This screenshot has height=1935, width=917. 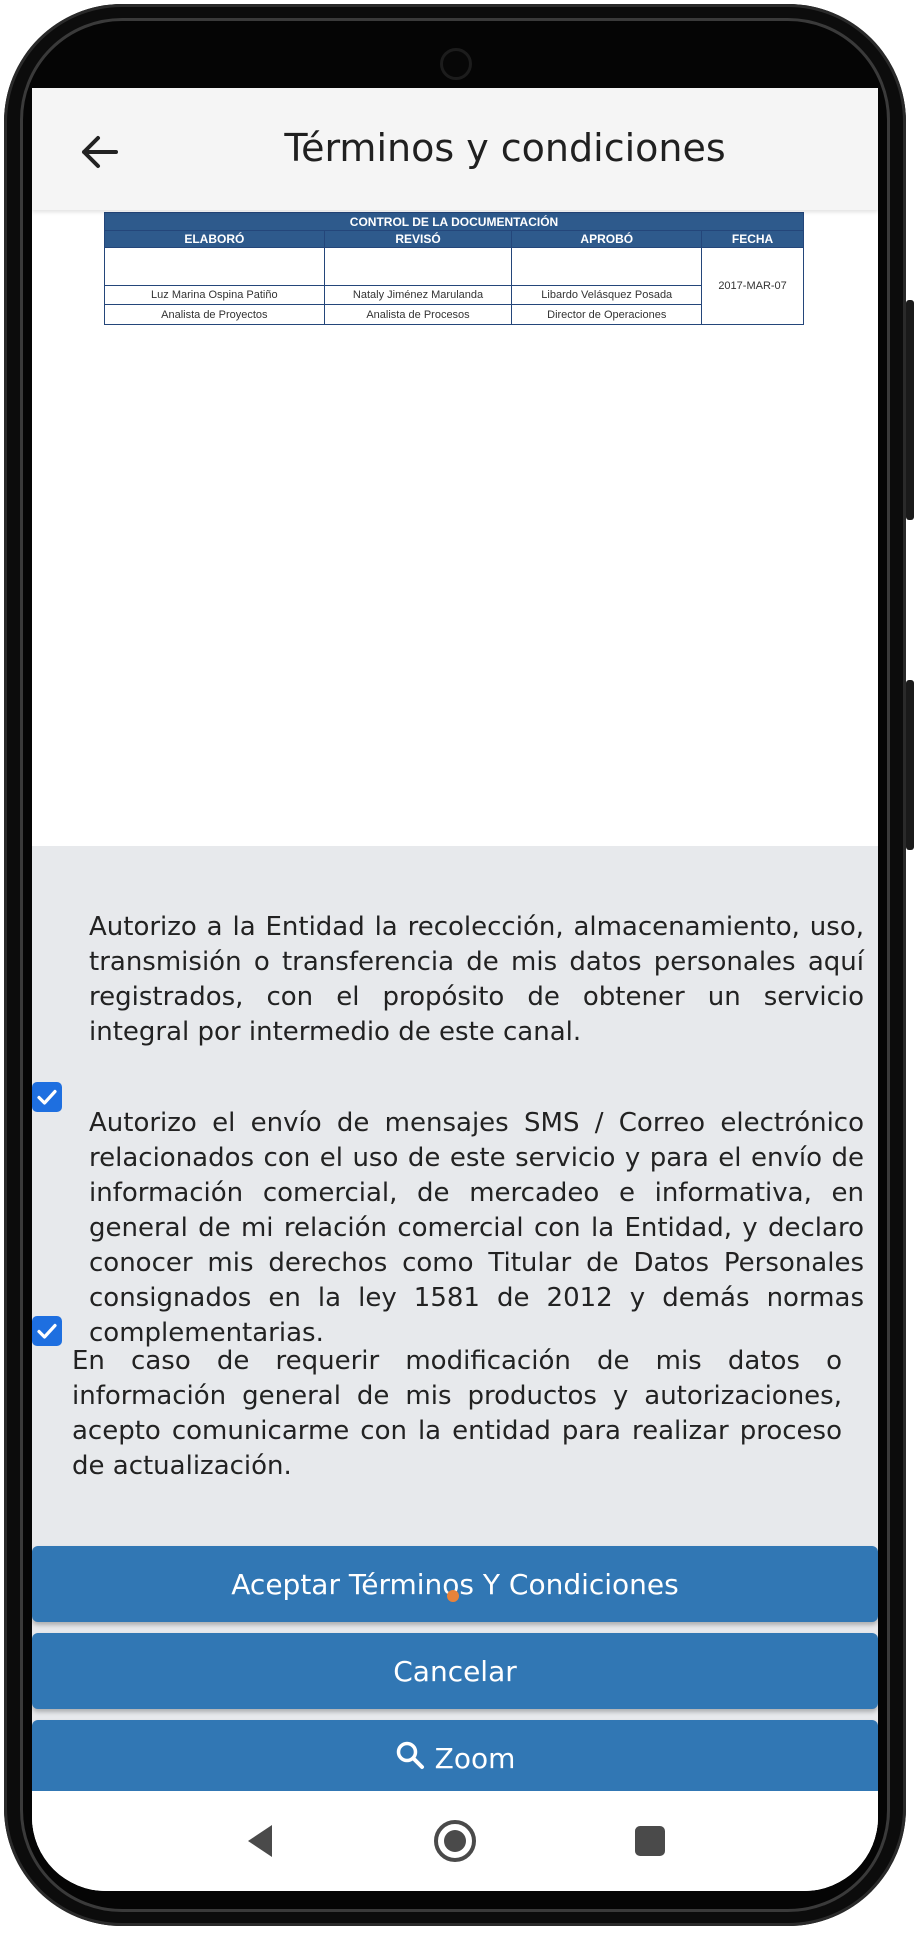 I want to click on data-authorization-checkbox, so click(x=47, y=1097).